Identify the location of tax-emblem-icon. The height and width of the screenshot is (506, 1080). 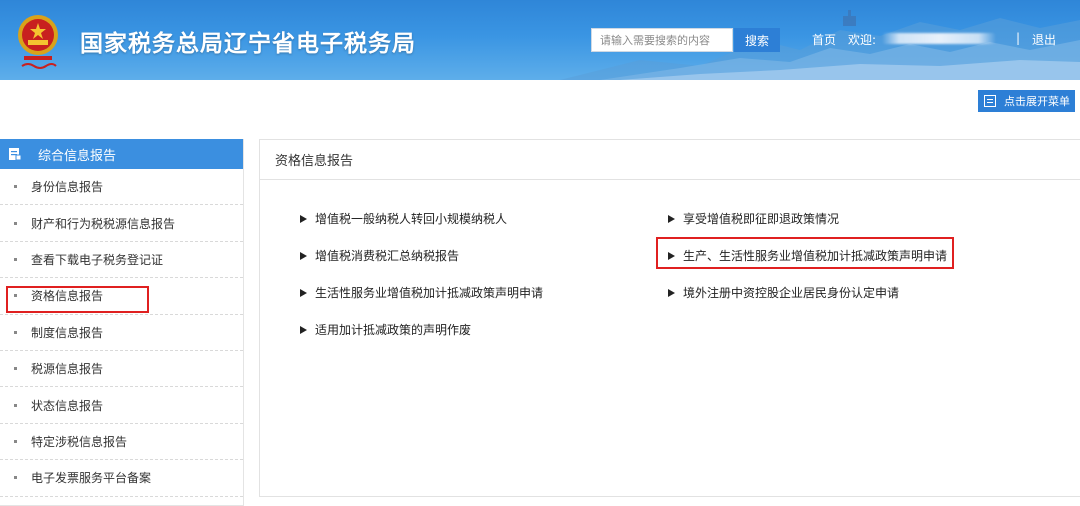
(38, 42).